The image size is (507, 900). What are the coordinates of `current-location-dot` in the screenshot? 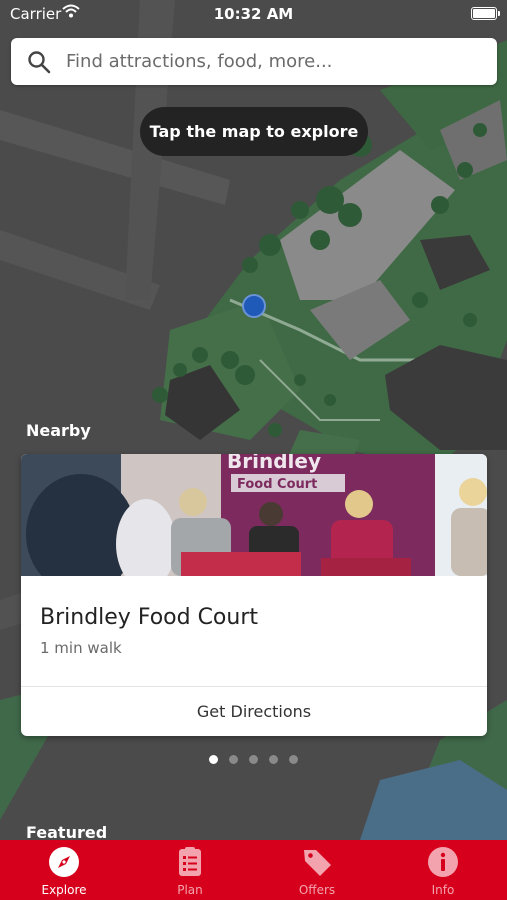 It's located at (254, 306).